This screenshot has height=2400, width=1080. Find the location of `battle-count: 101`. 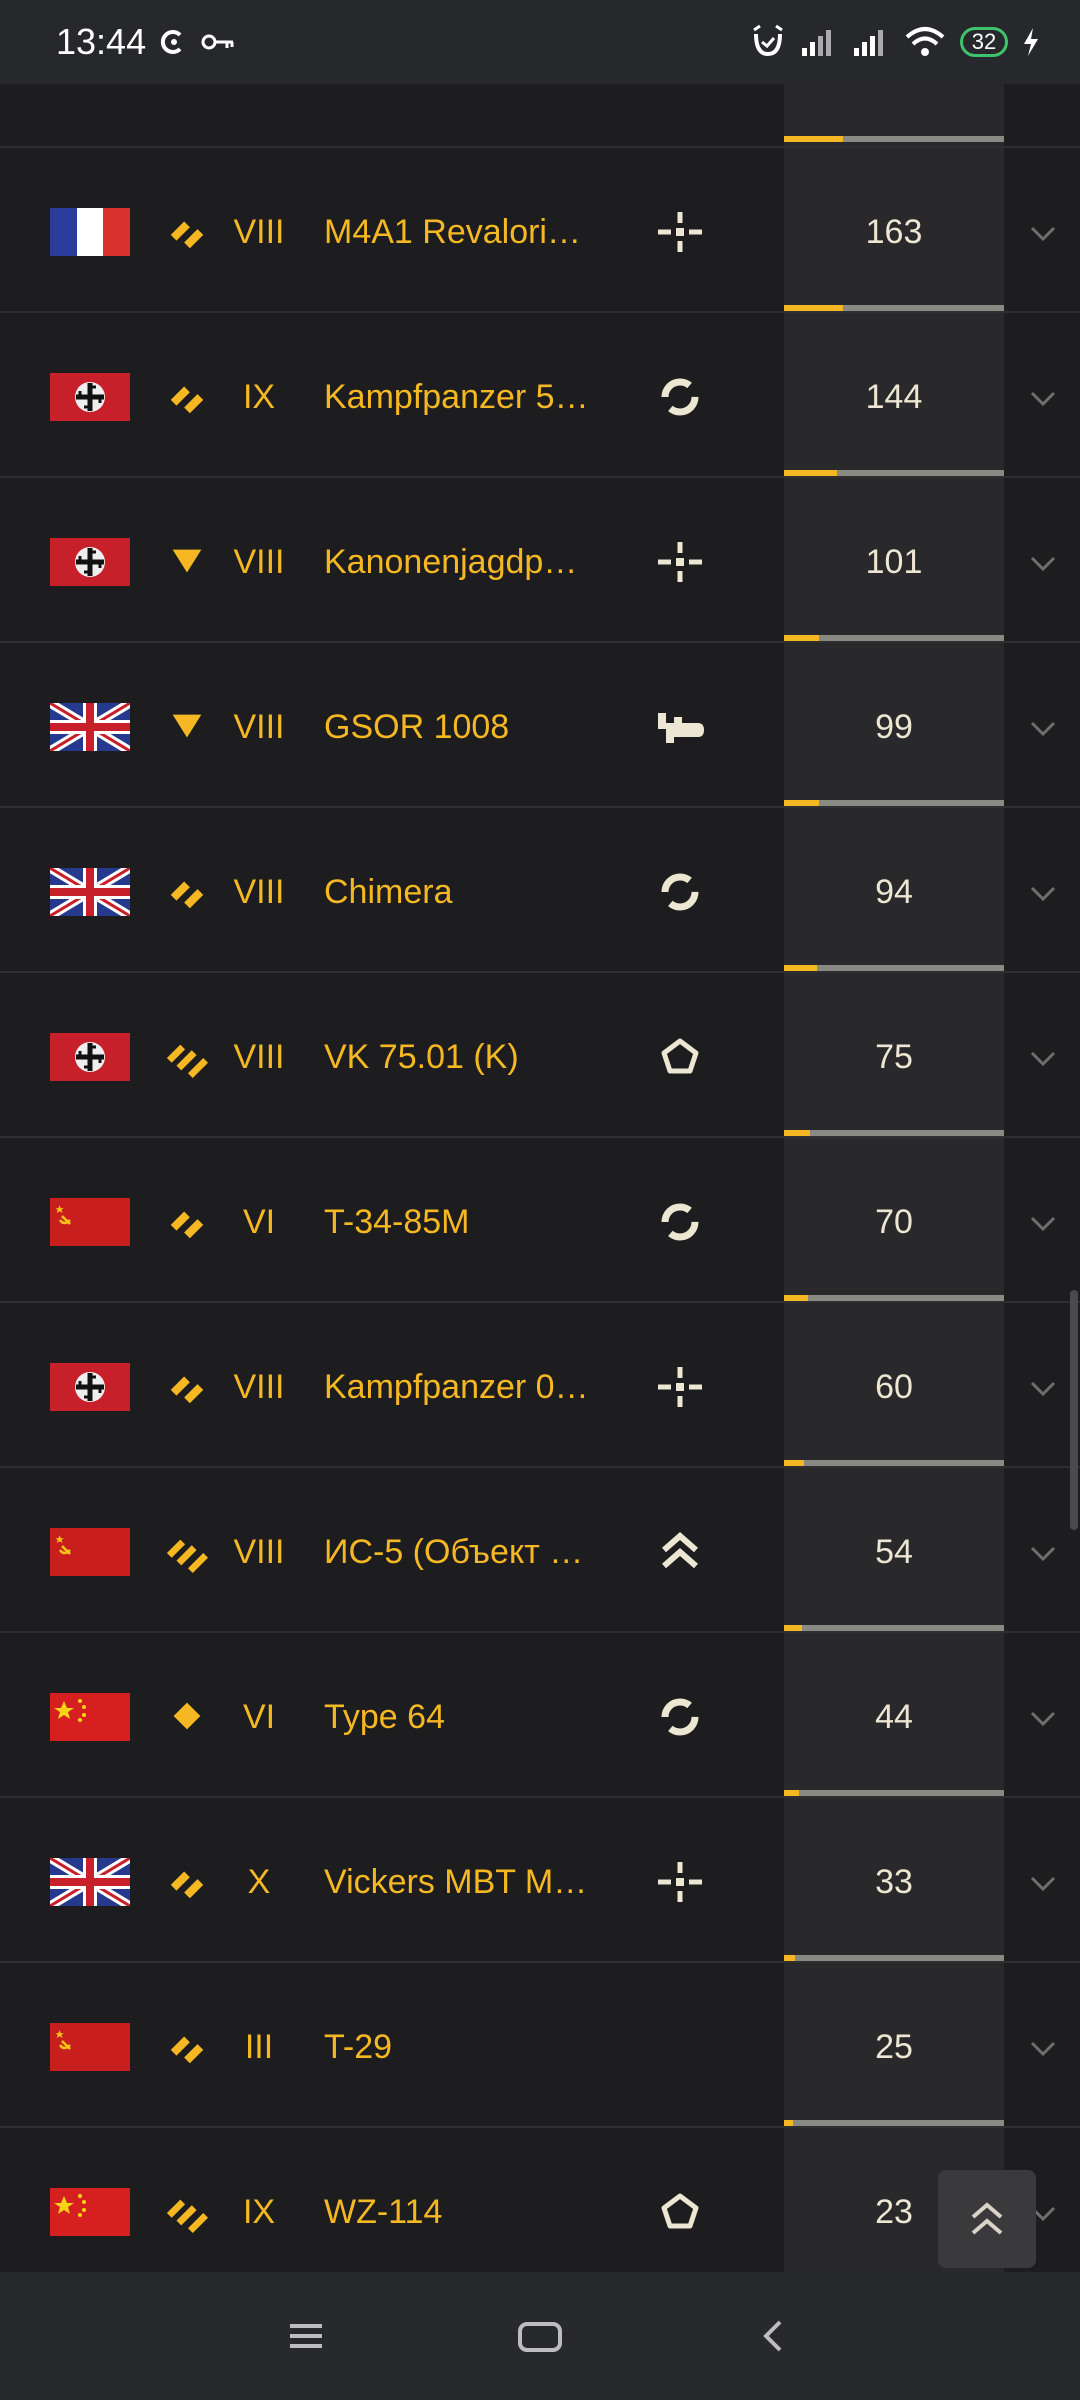

battle-count: 101 is located at coordinates (894, 562).